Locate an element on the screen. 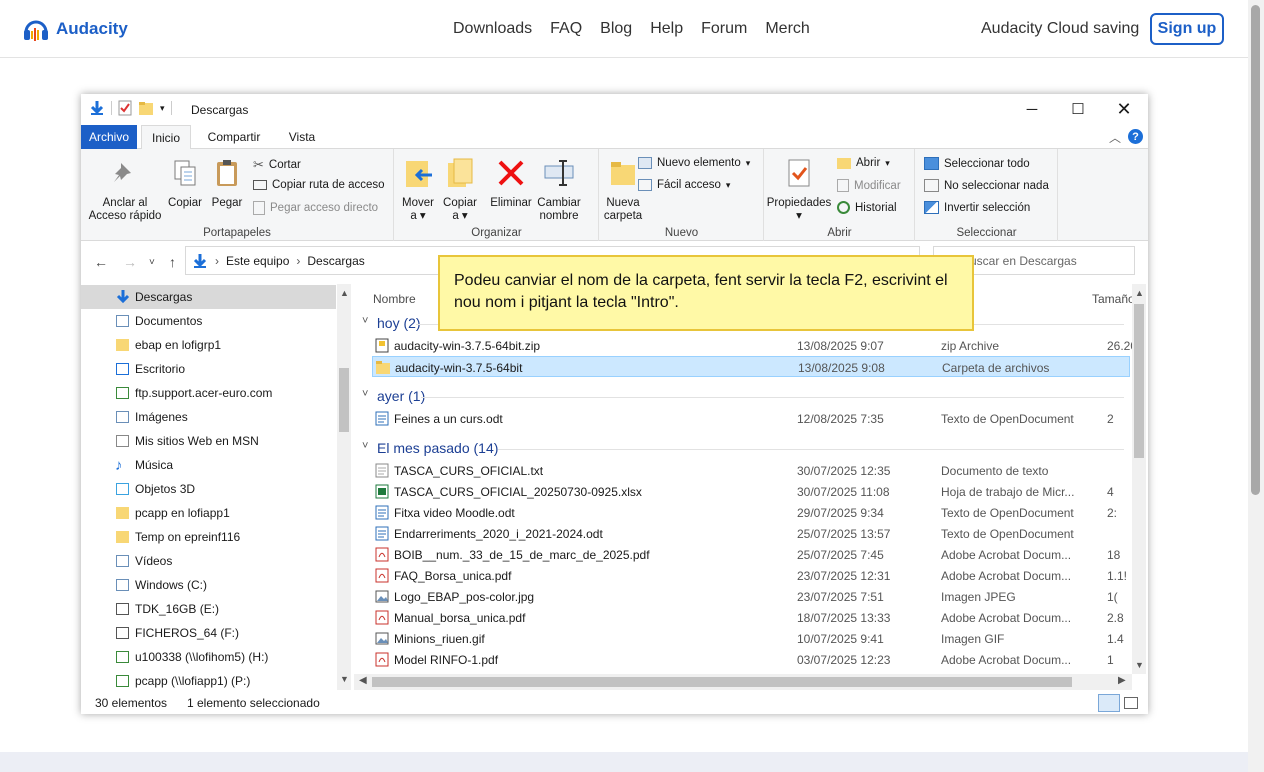 Image resolution: width=1264 pixels, height=772 pixels. copy-path-button: Copiar ruta de acceso is located at coordinates (319, 185).